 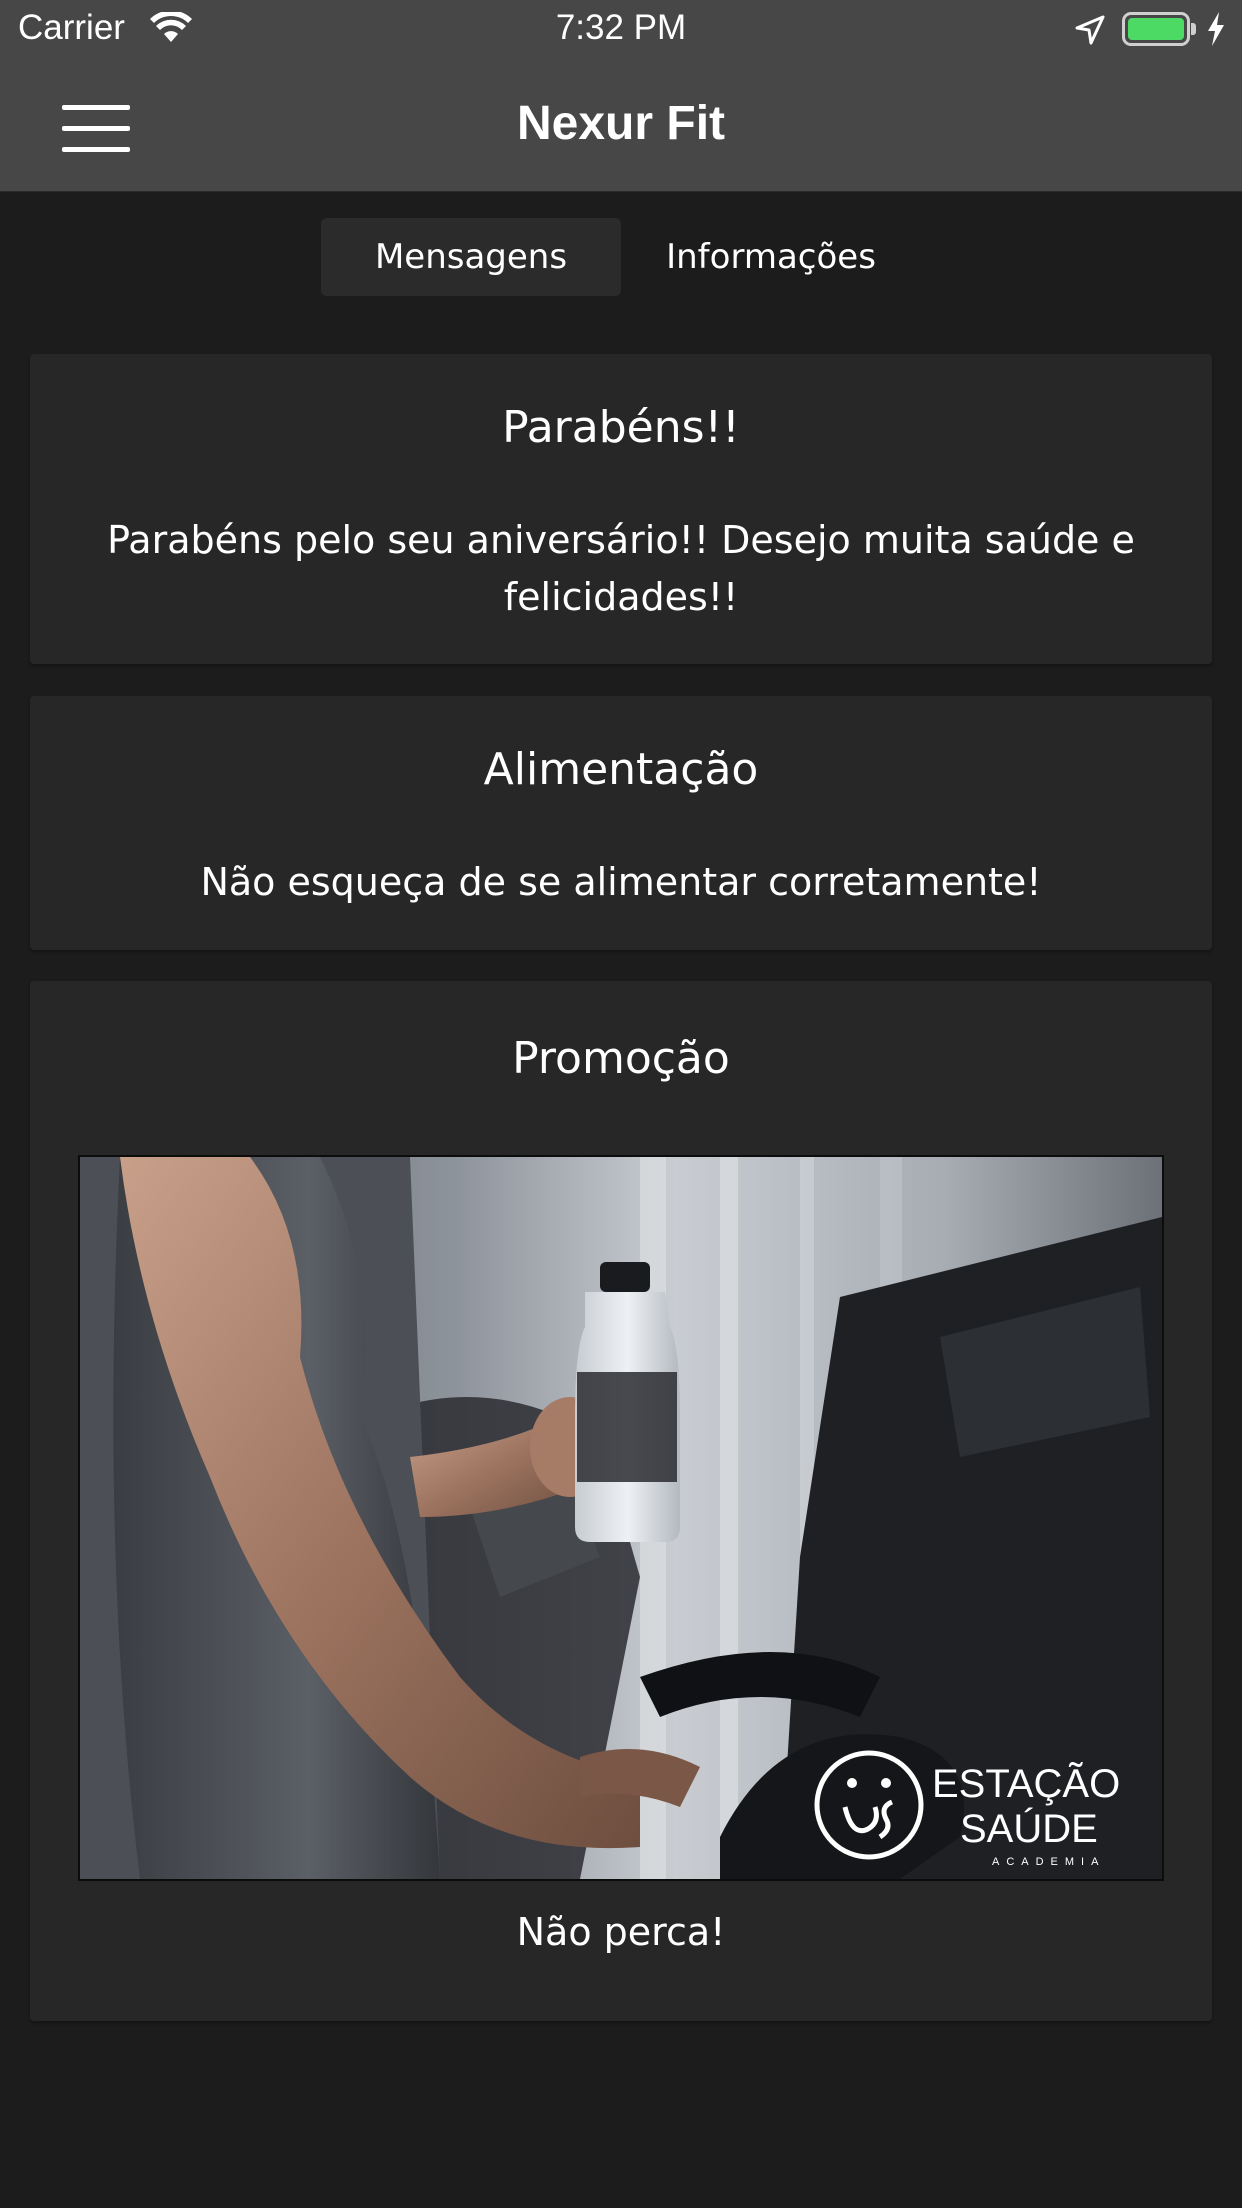 I want to click on battery-icon, so click(x=1159, y=29).